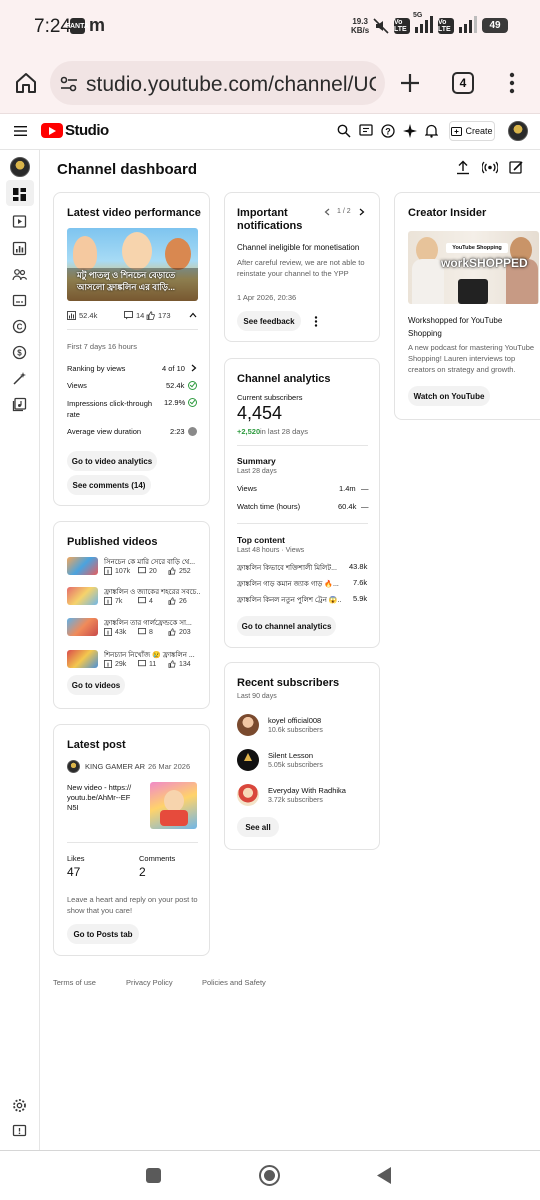  I want to click on period-label: First 7 days 16 hours, so click(102, 346).